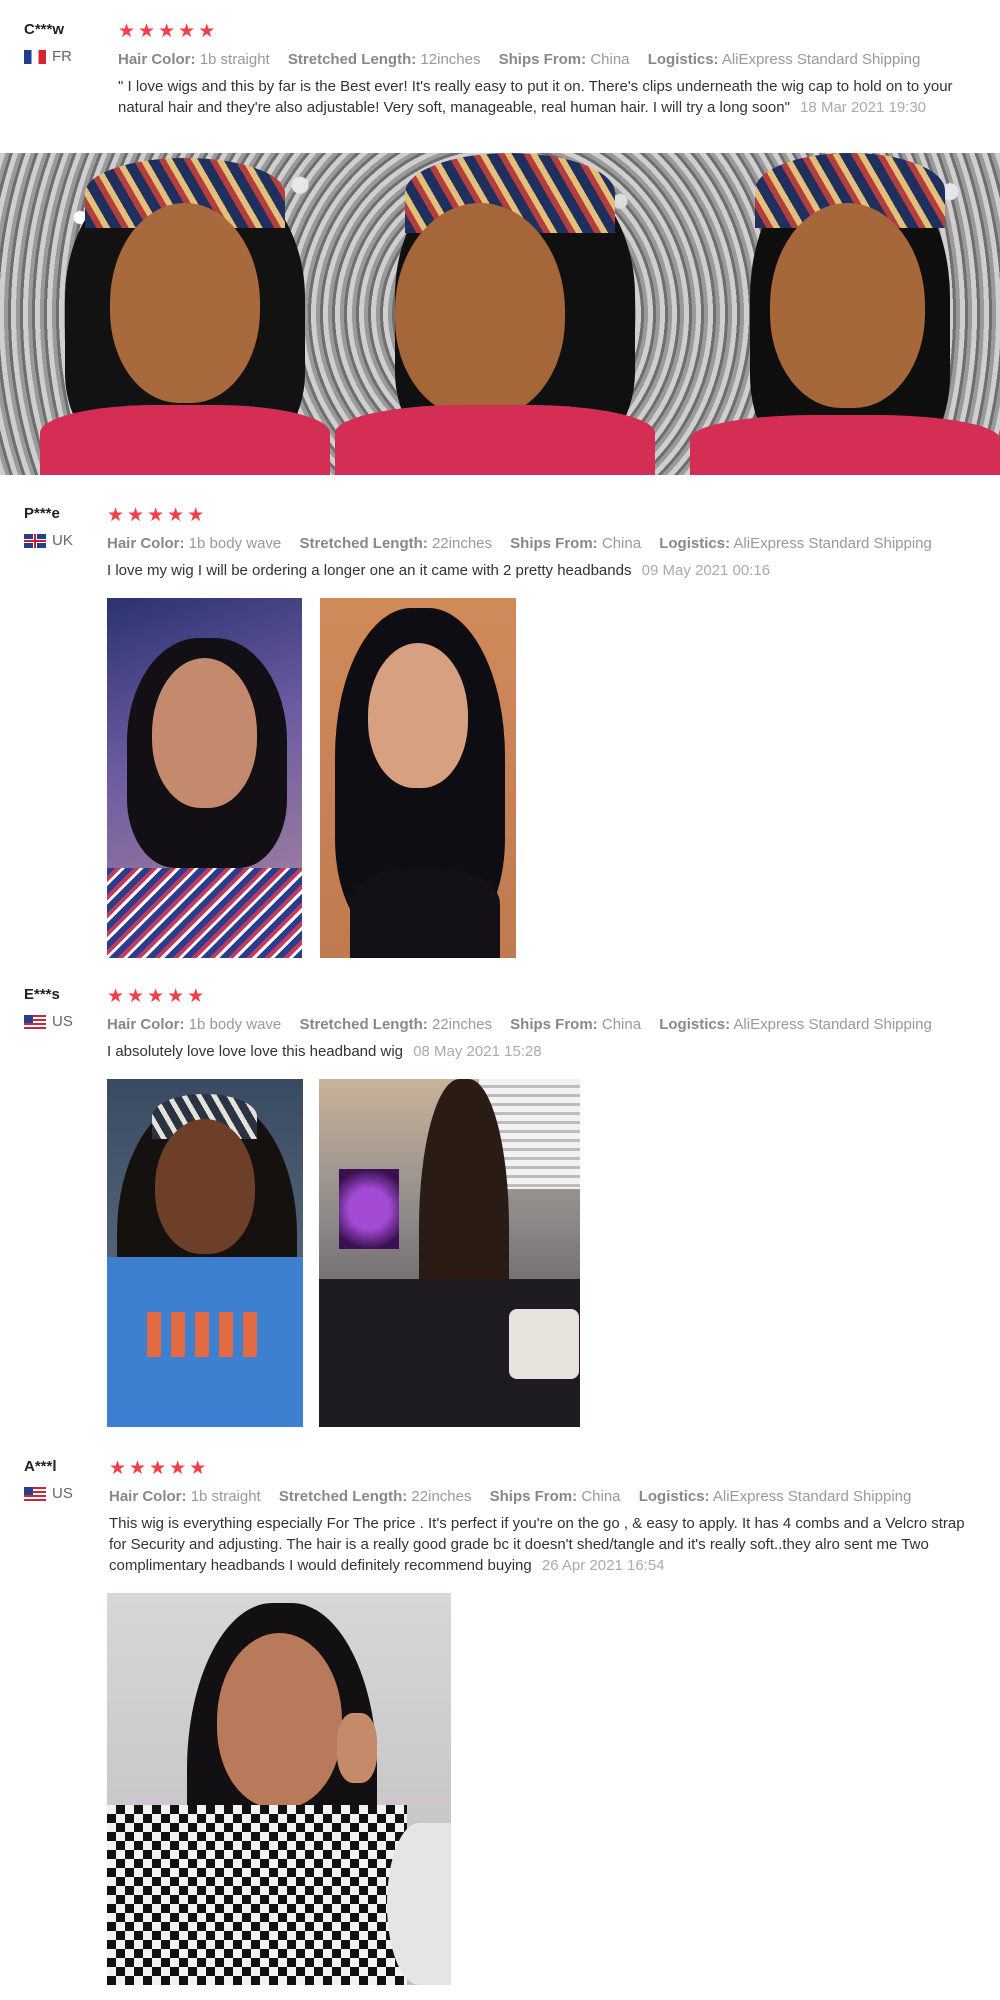 The height and width of the screenshot is (2000, 1000). Describe the element at coordinates (603, 1565) in the screenshot. I see `review-date: 26 Apr 2021 16:54` at that location.